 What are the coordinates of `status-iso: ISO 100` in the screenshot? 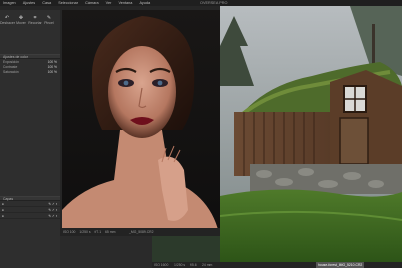 It's located at (69, 232).